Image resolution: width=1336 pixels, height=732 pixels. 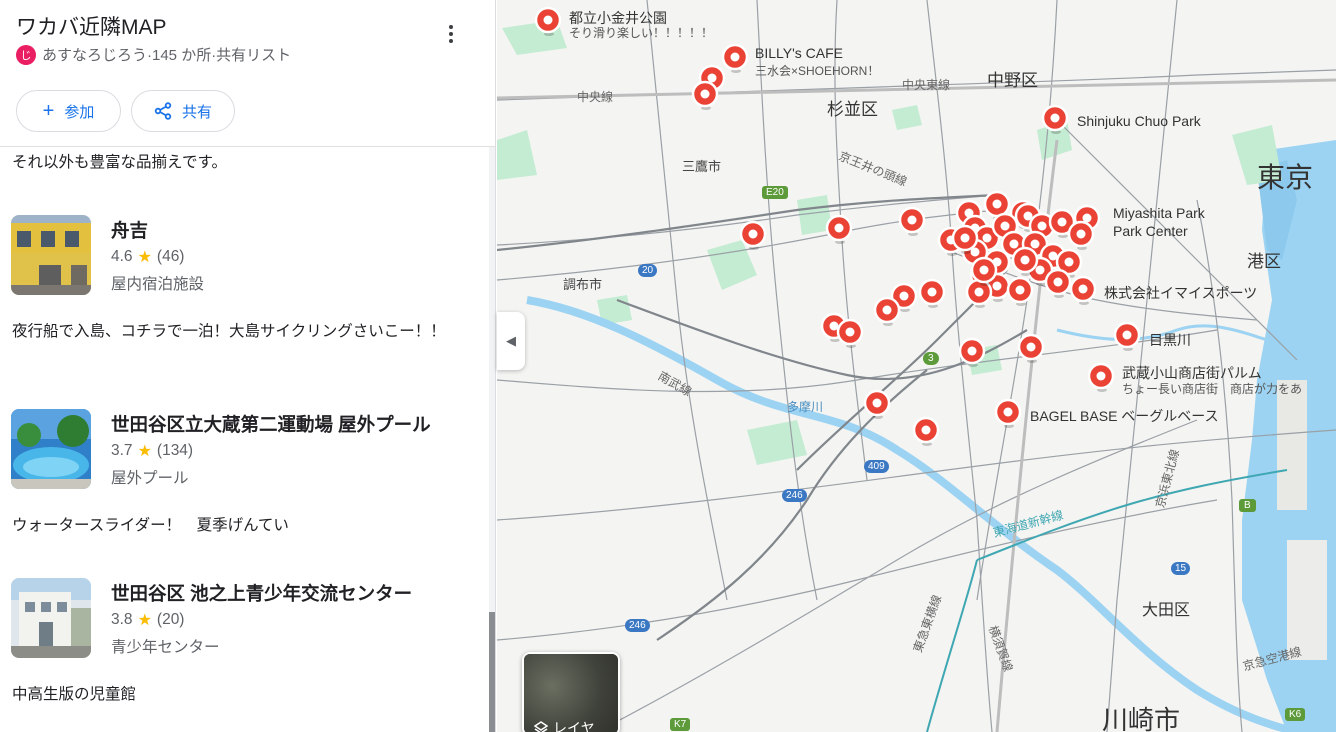 What do you see at coordinates (492, 672) in the screenshot?
I see `list-scrollbar-thumb` at bounding box center [492, 672].